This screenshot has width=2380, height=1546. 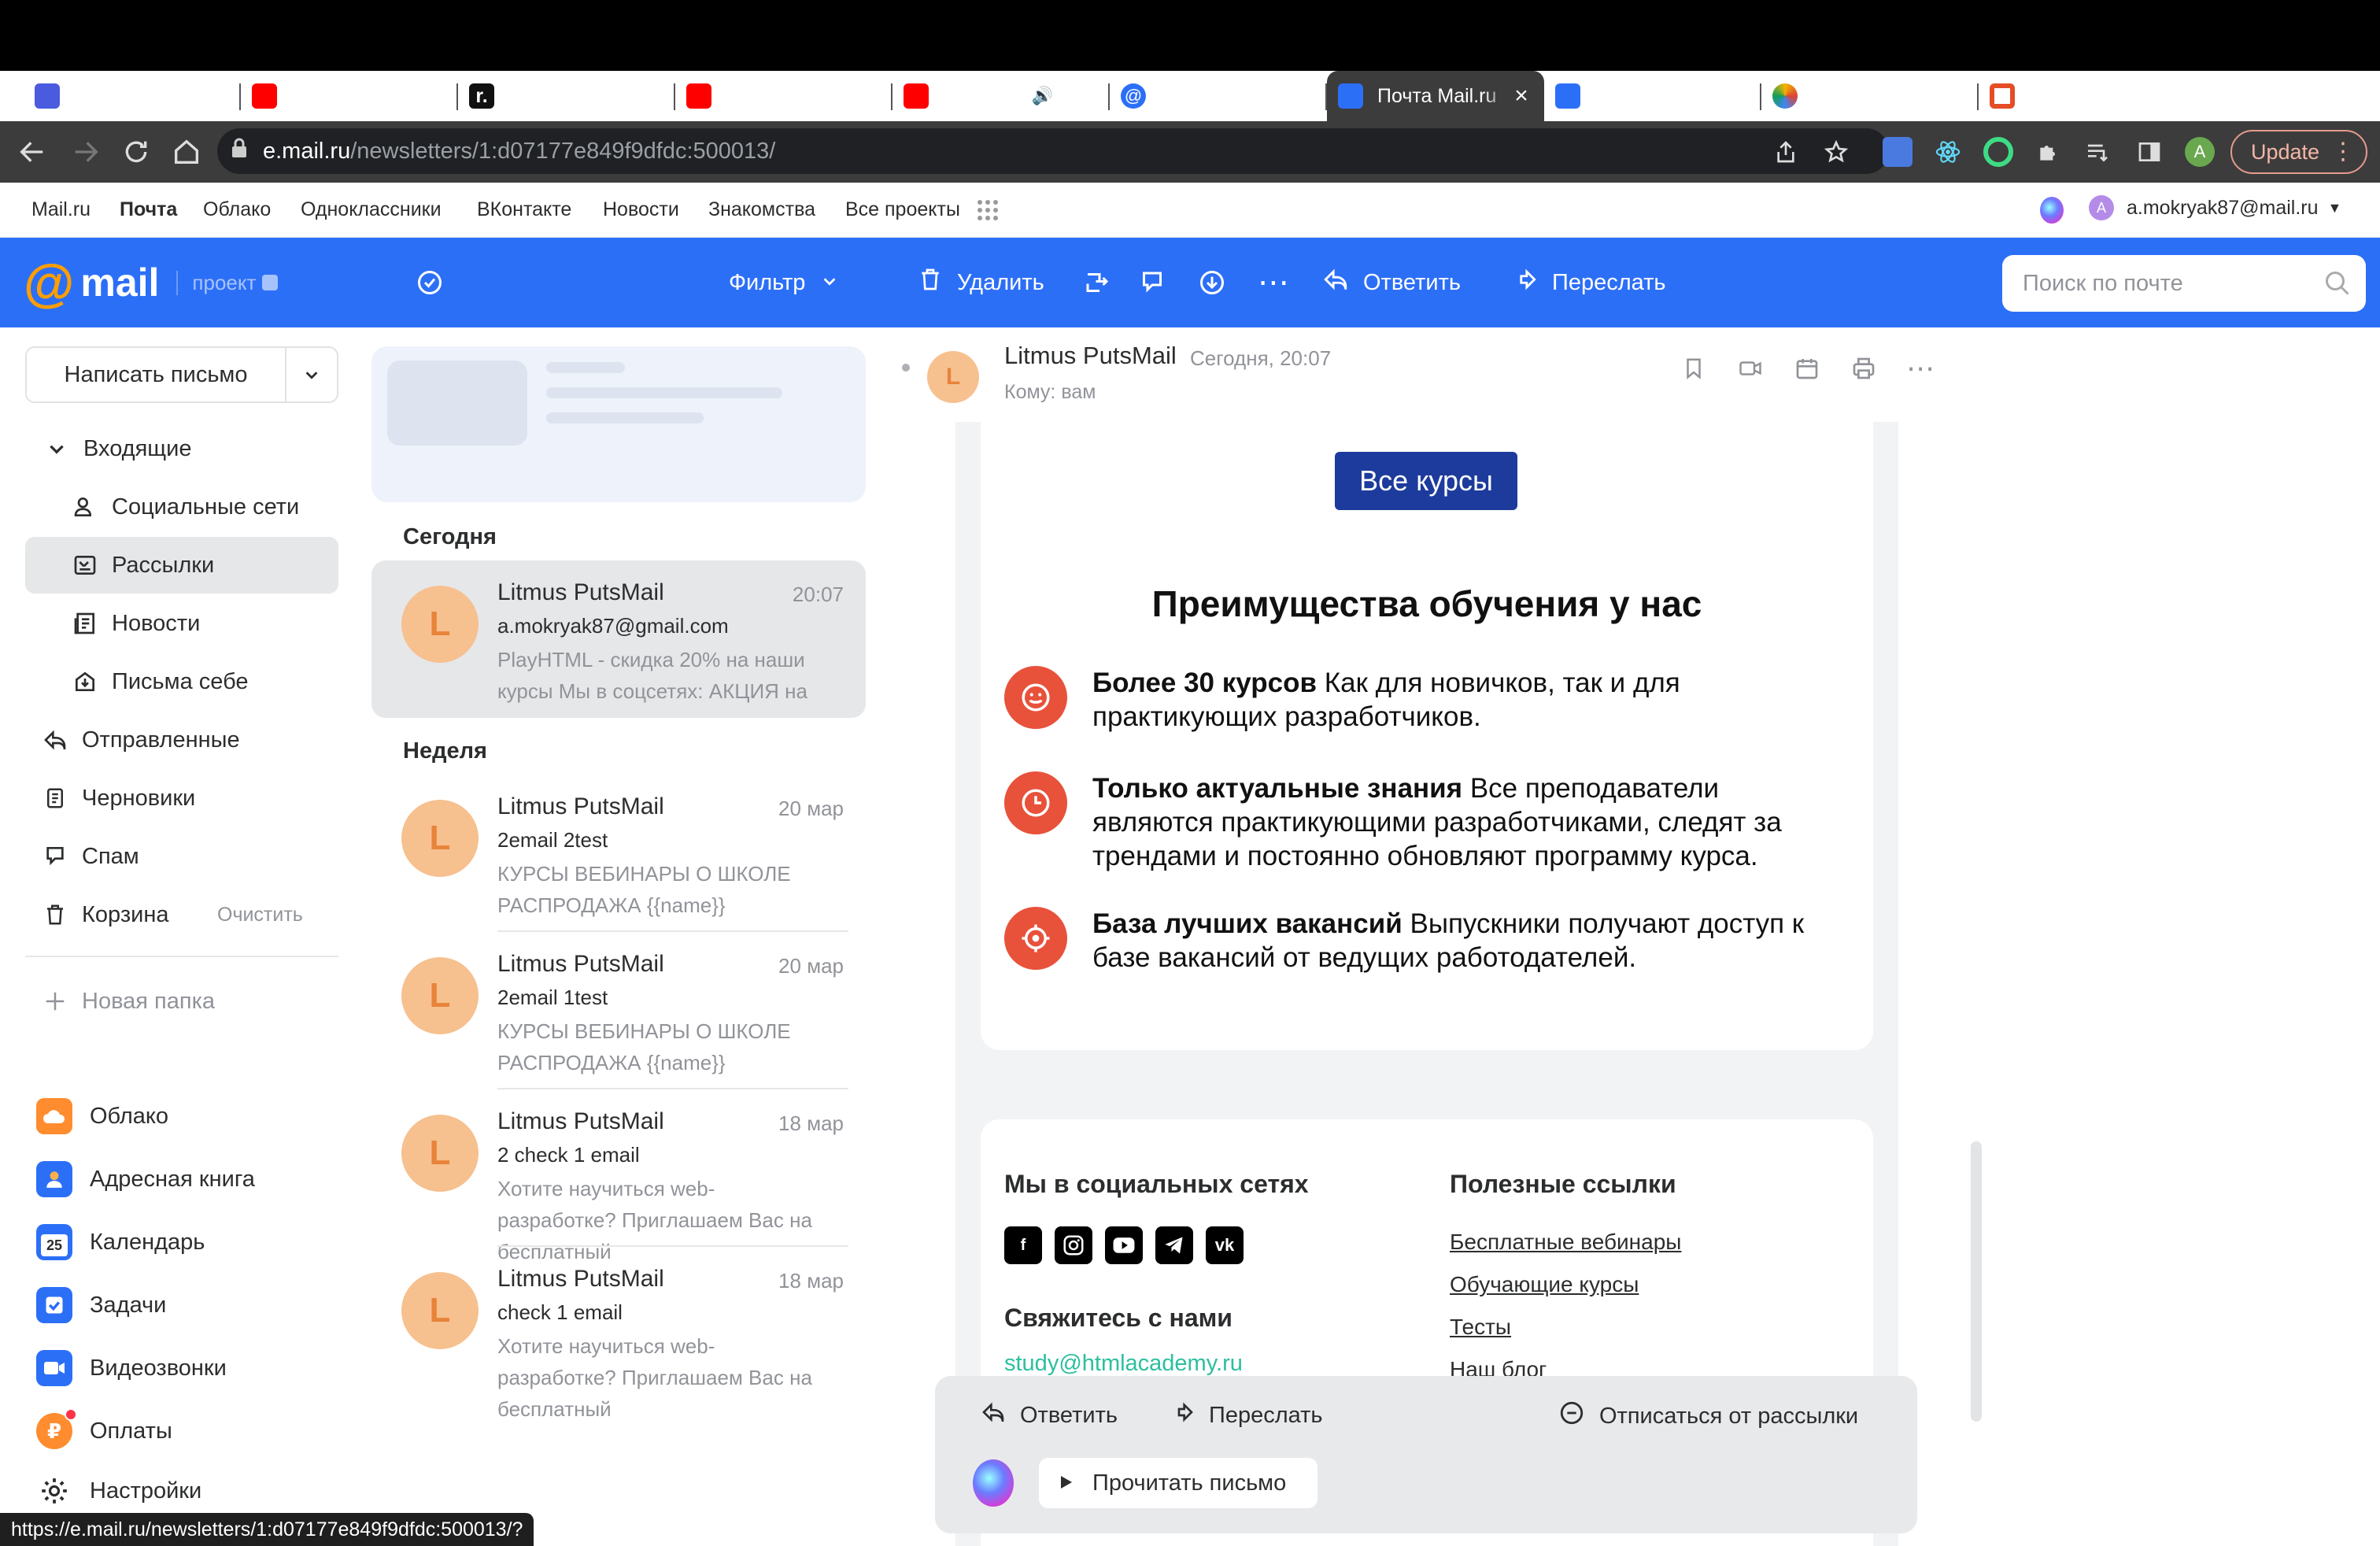 What do you see at coordinates (1693, 368) in the screenshot?
I see `bookmark-icon` at bounding box center [1693, 368].